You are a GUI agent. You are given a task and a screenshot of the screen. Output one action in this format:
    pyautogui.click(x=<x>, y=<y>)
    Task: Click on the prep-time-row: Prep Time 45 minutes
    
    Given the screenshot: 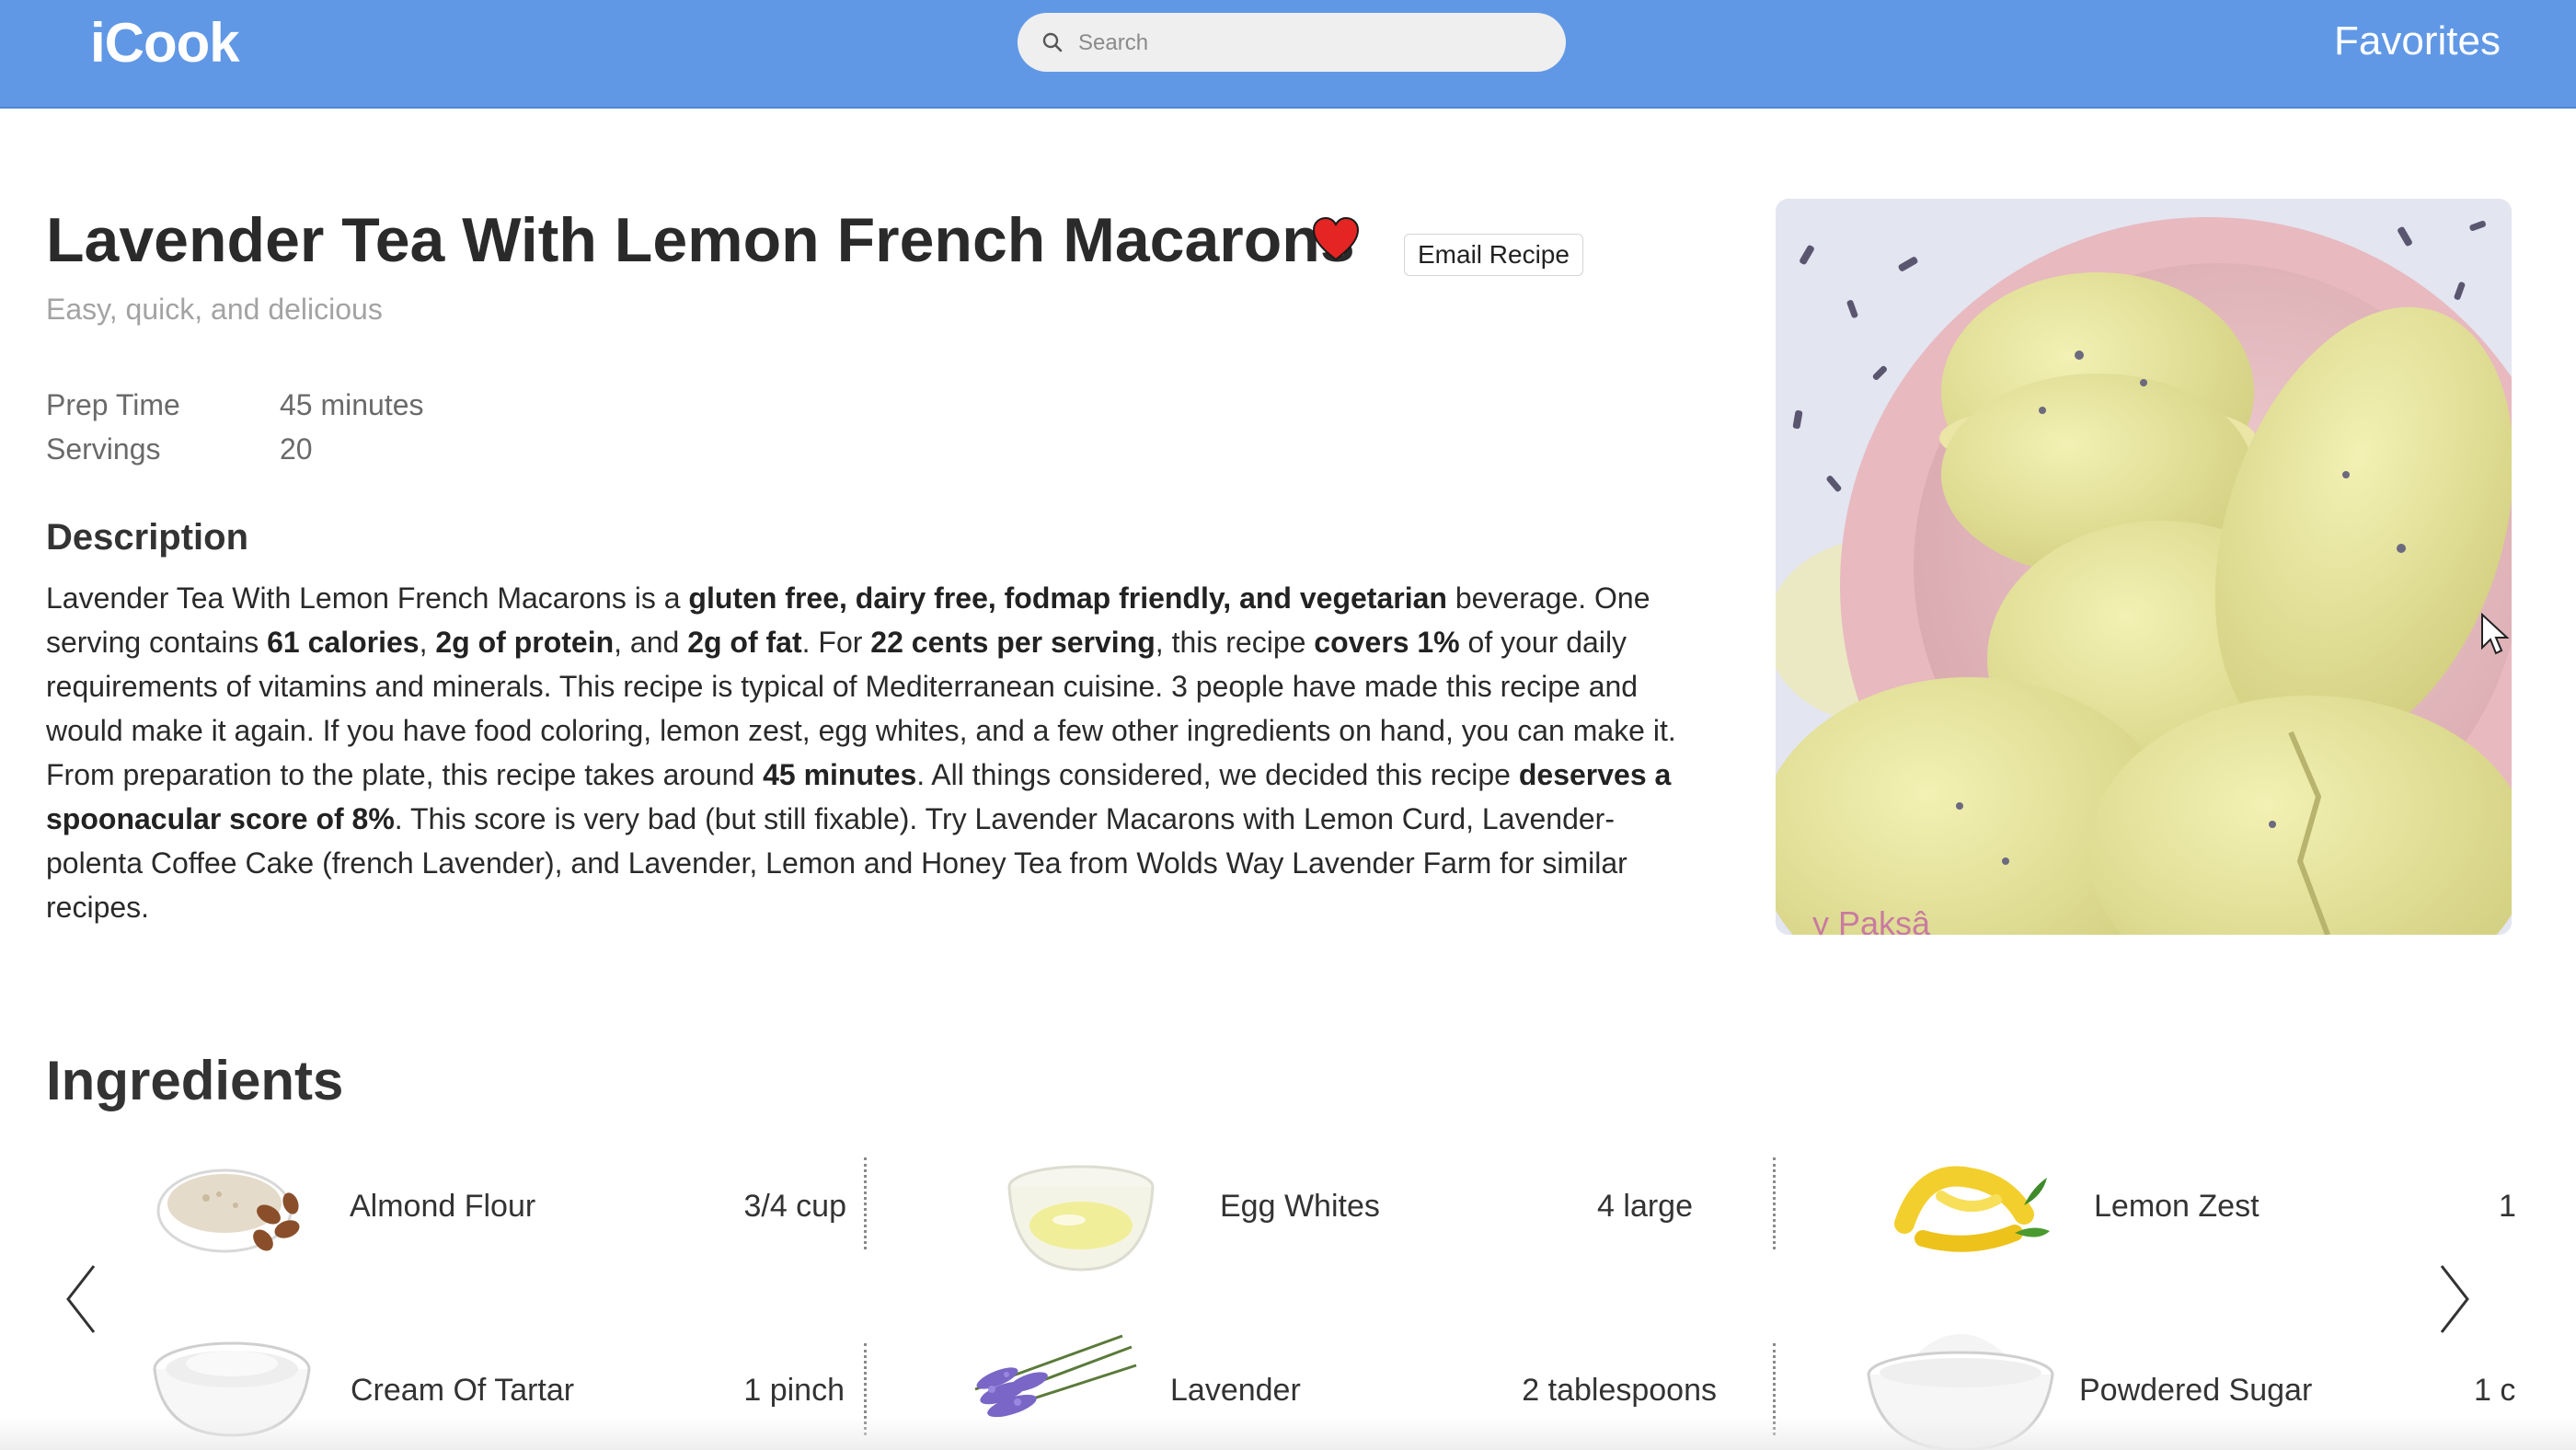 What is the action you would take?
    pyautogui.click(x=235, y=410)
    